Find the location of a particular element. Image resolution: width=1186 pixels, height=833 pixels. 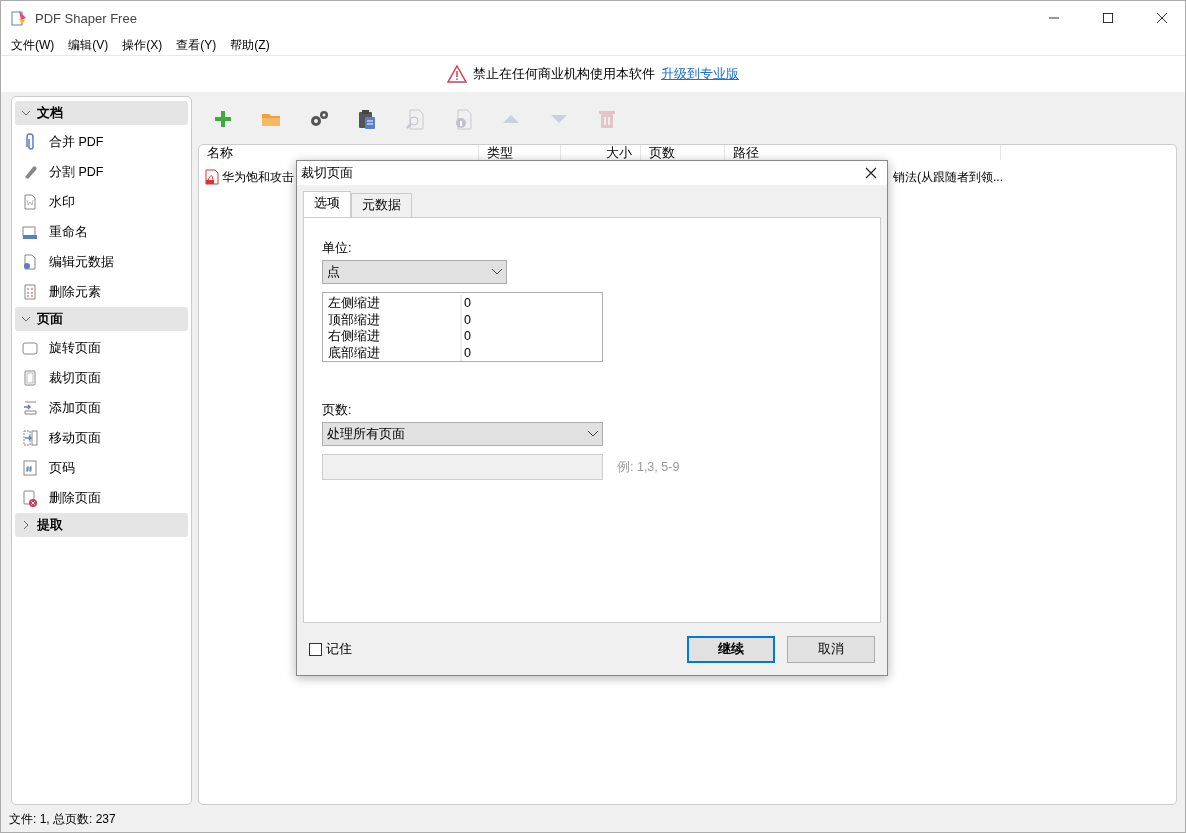

dialog-tab: 元数据 is located at coordinates (381, 205).